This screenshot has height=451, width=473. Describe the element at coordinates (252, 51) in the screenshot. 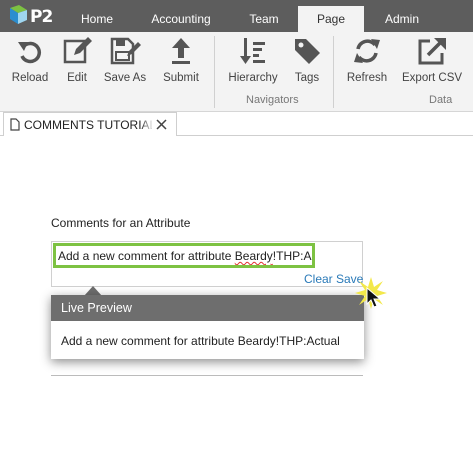

I see `hierarchy-sort-icon` at that location.